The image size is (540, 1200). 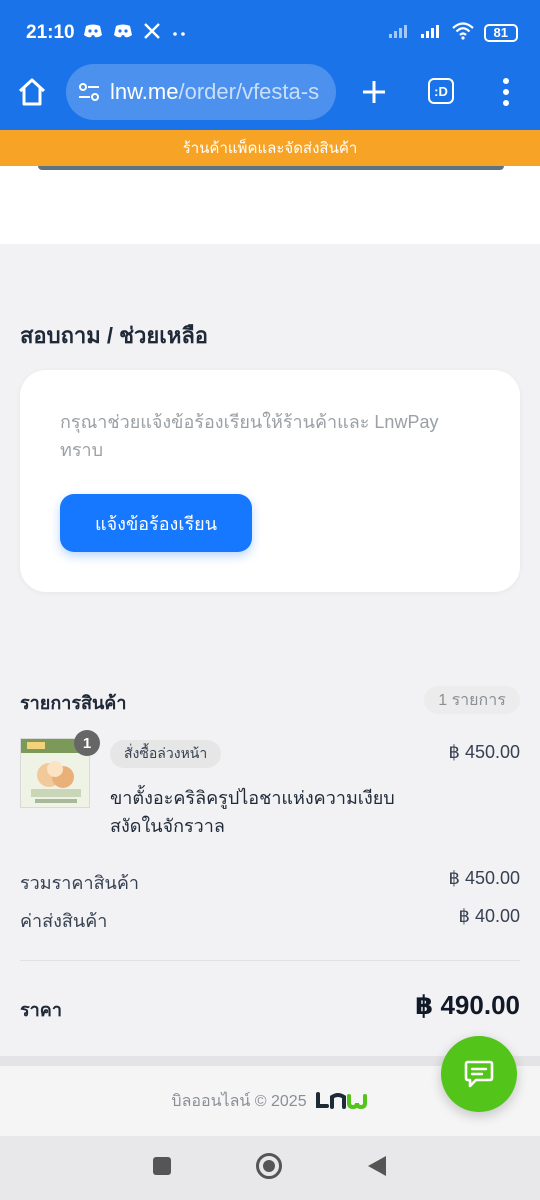 I want to click on items-heading: รายการสินค้า, so click(x=73, y=703).